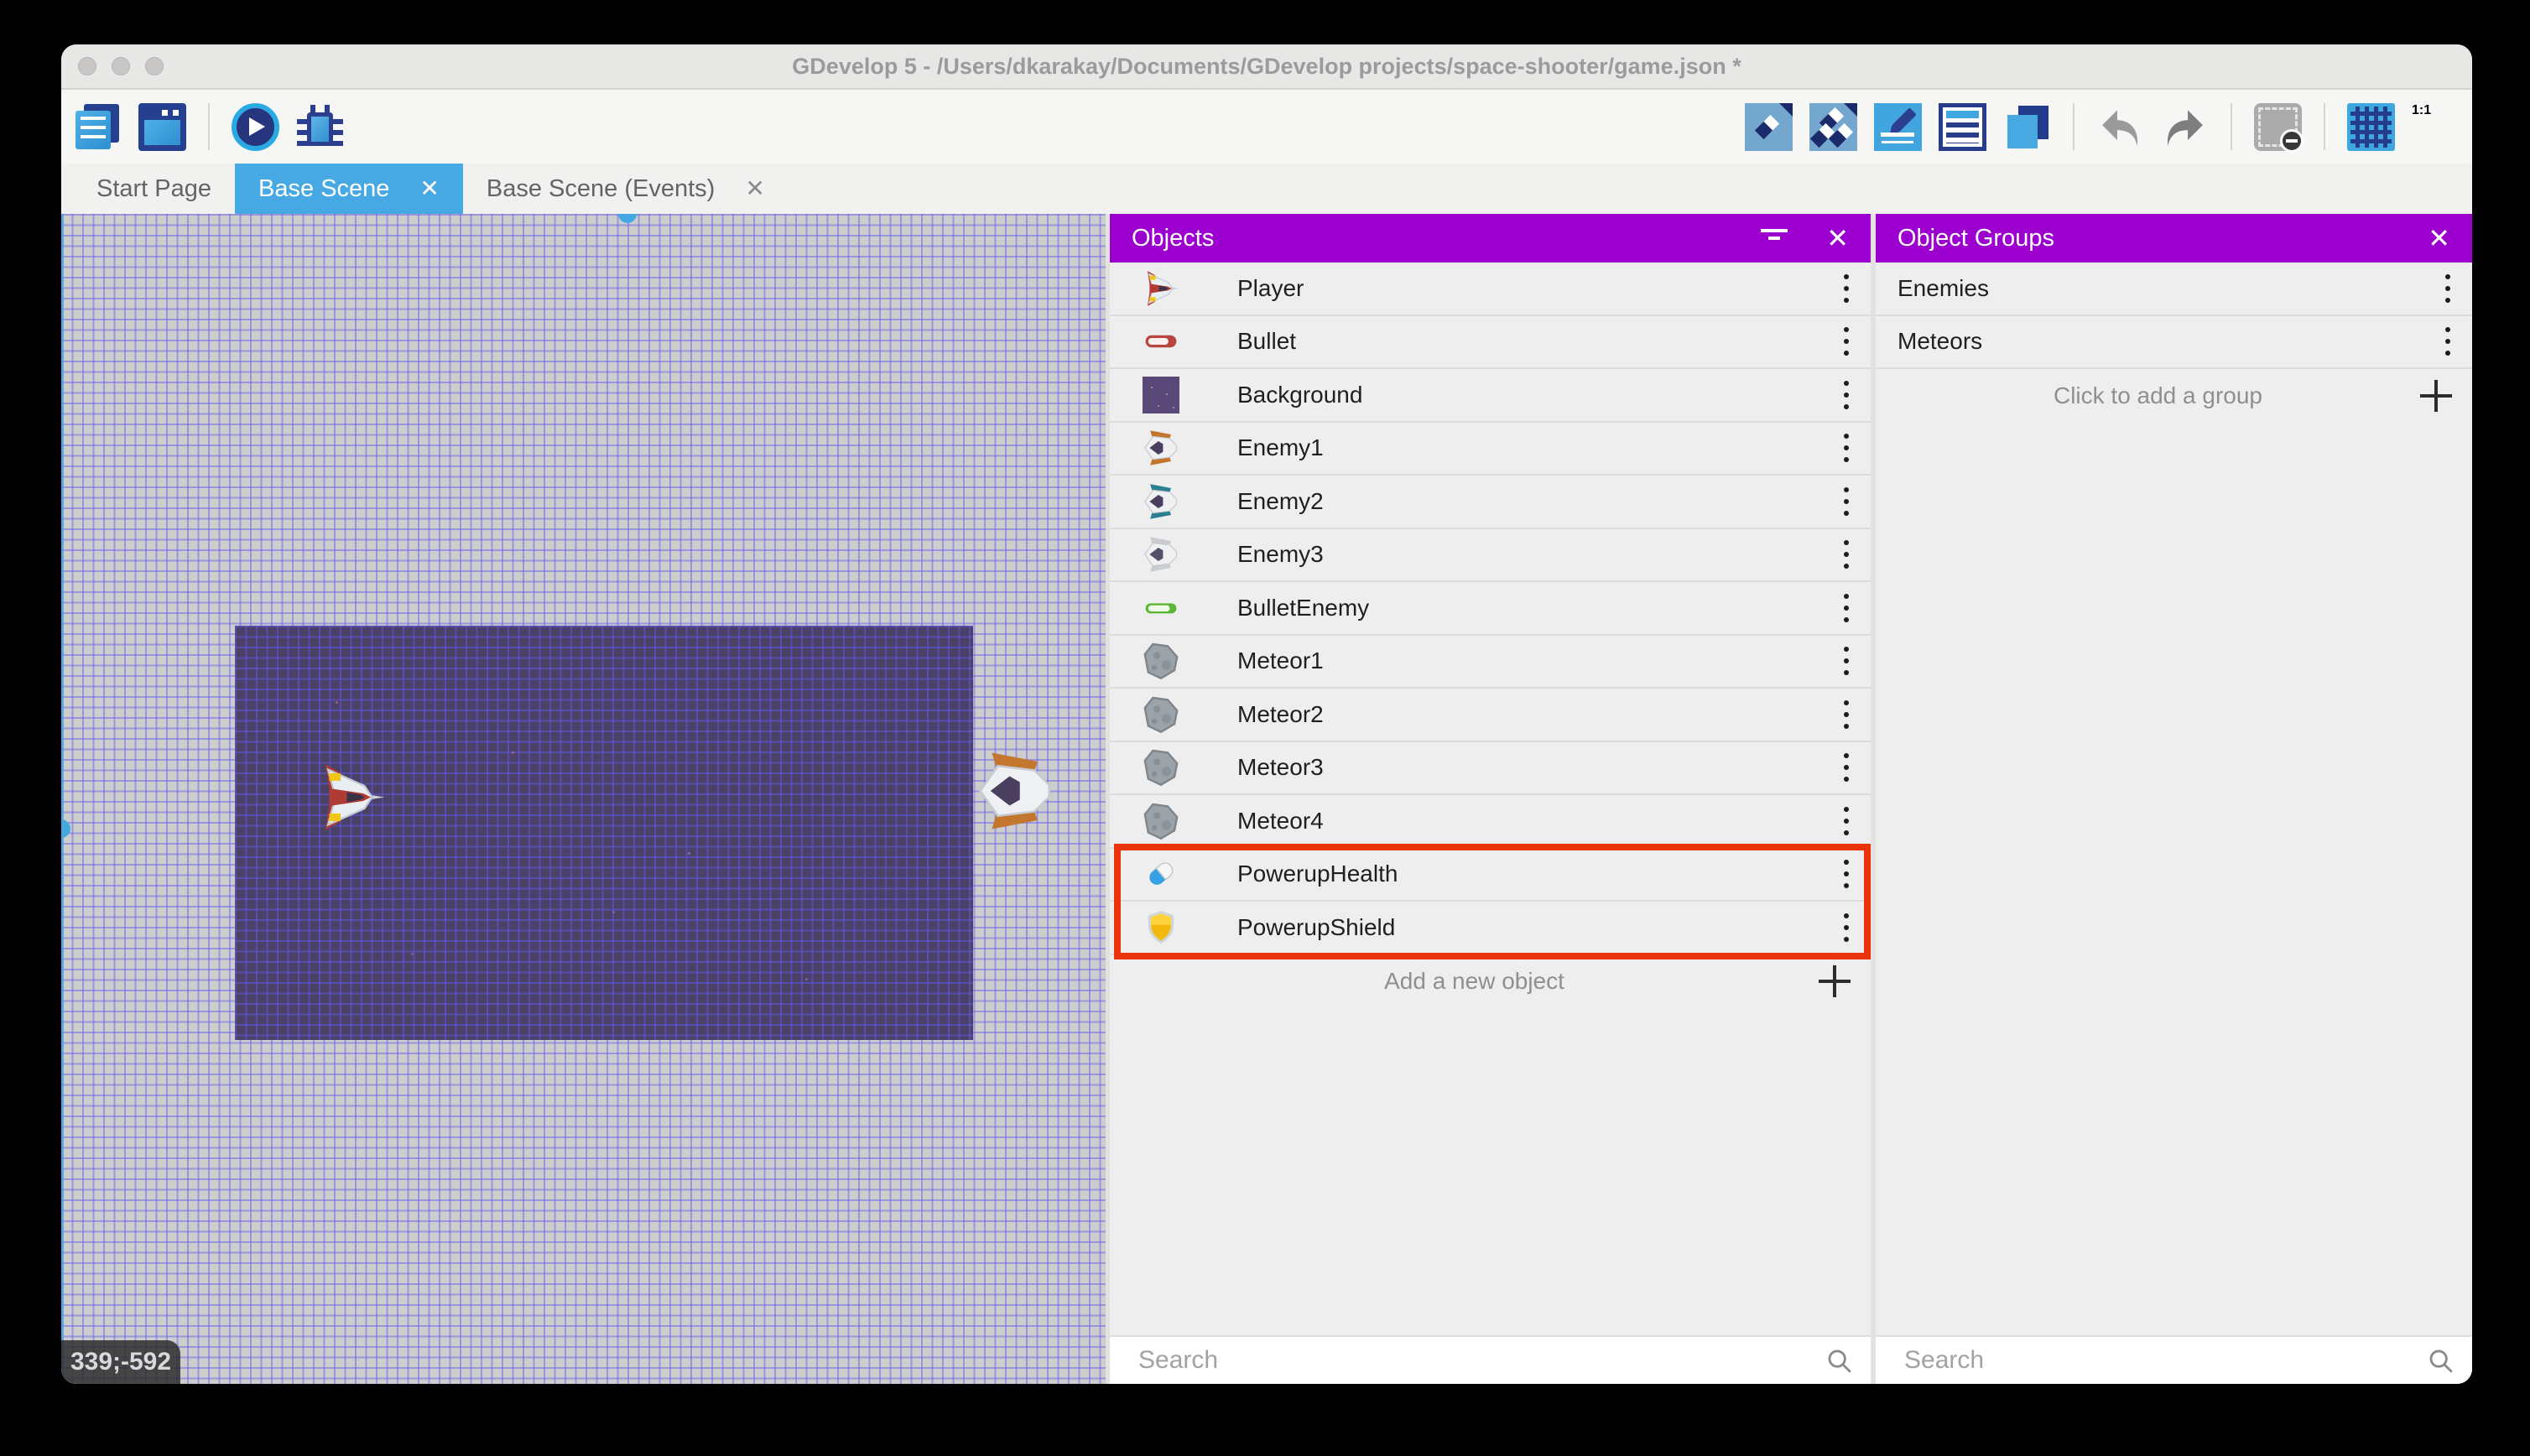  I want to click on player-ship-icon, so click(1161, 288).